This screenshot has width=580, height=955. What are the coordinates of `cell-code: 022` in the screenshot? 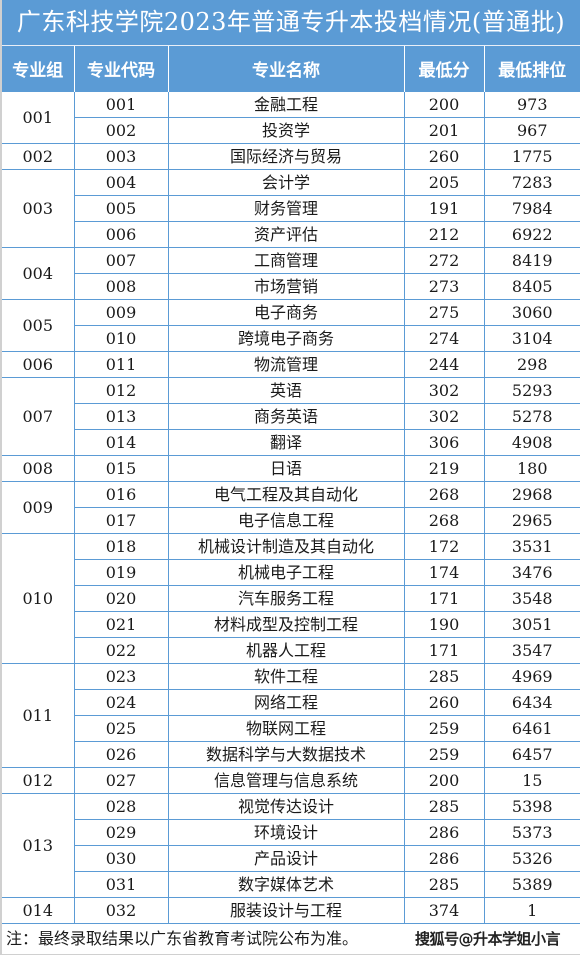 It's located at (121, 650).